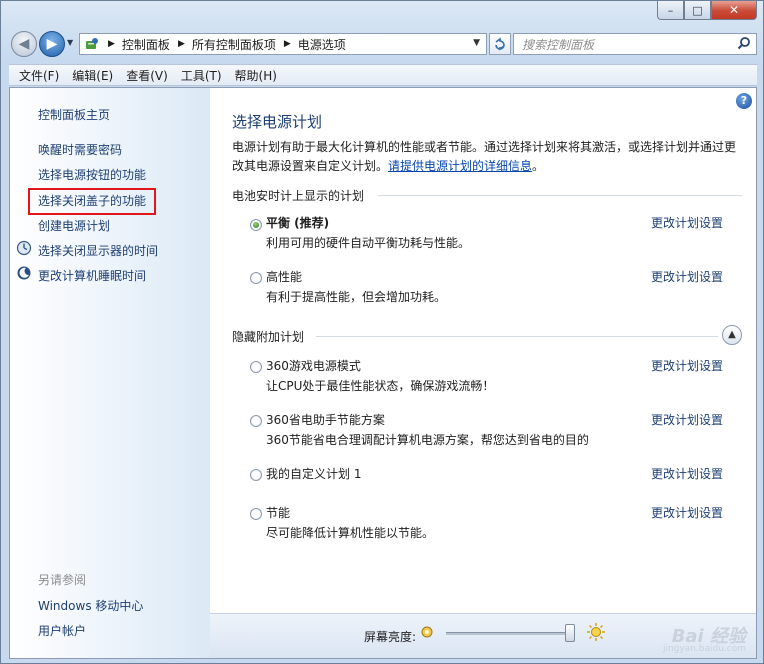 The width and height of the screenshot is (764, 664). Describe the element at coordinates (62, 630) in the screenshot. I see `see-also-user-accounts: 用户帐户` at that location.